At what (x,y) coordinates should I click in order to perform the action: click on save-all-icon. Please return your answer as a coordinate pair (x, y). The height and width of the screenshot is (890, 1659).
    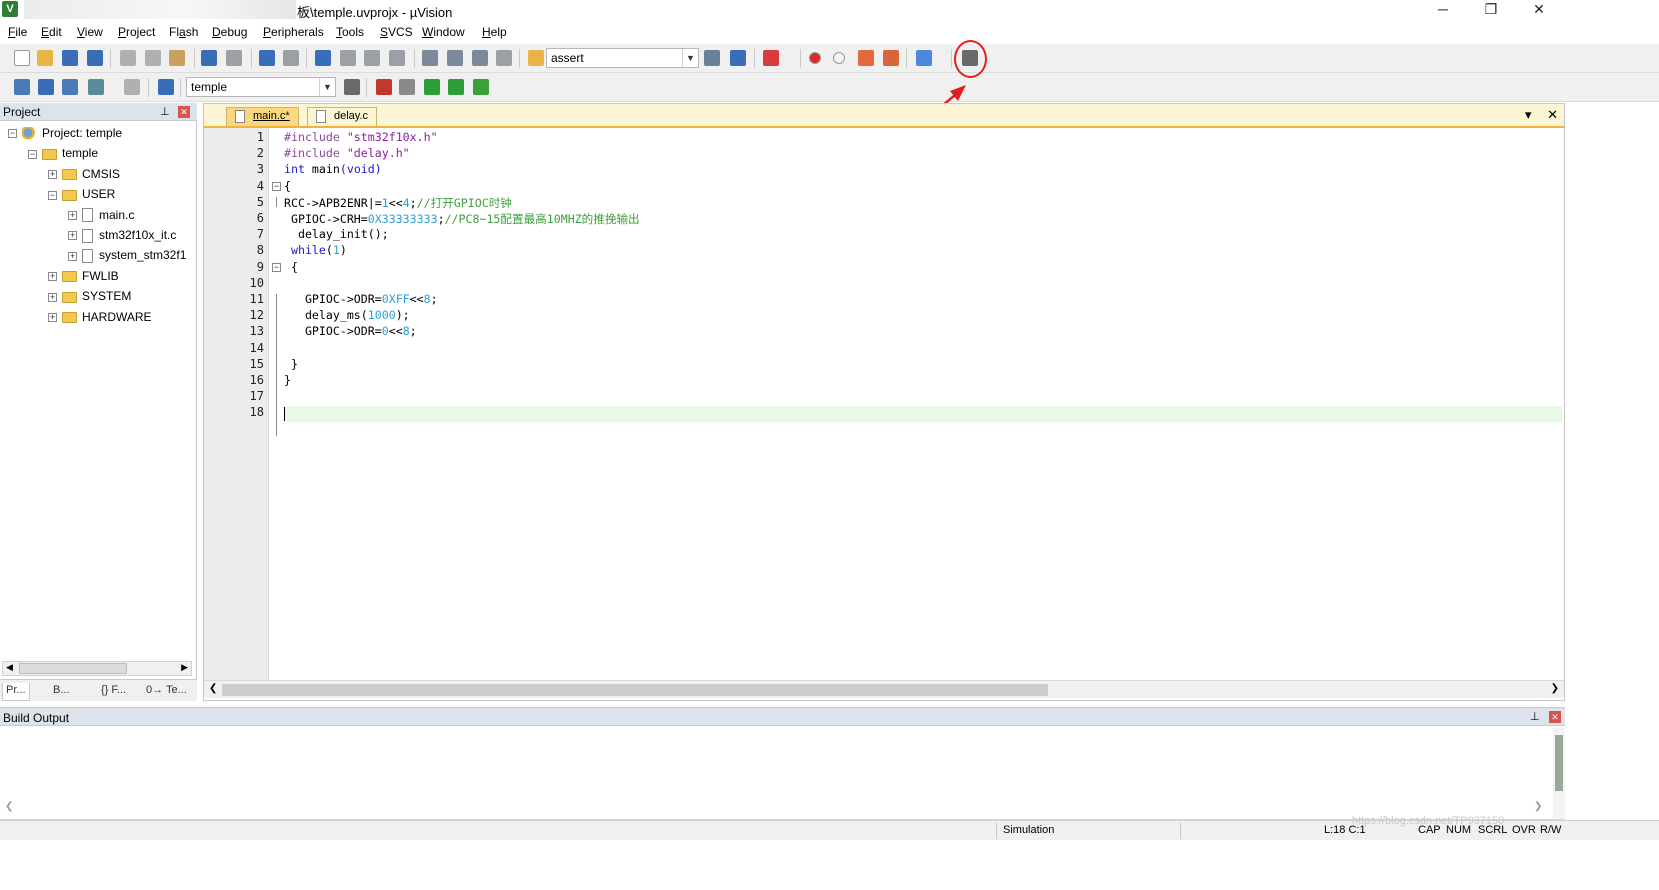
    Looking at the image, I should click on (95, 58).